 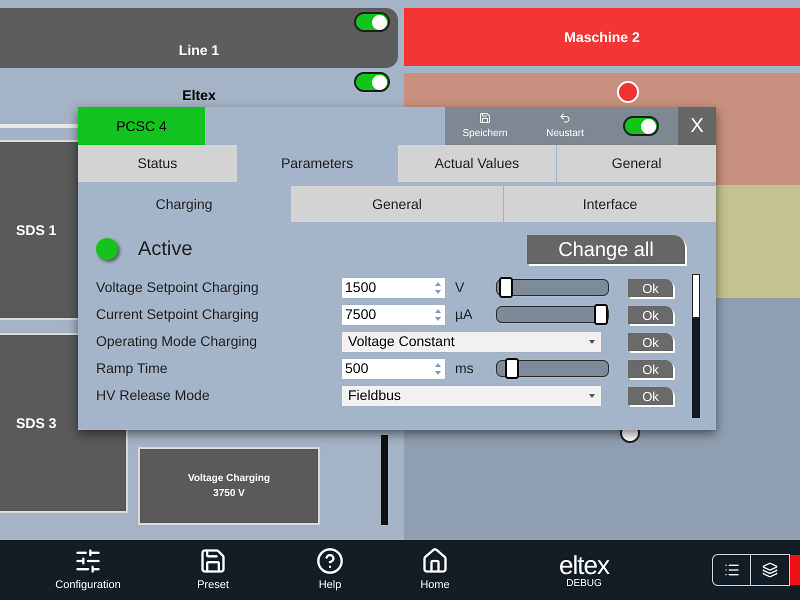 What do you see at coordinates (393, 314) in the screenshot?
I see `number-field: 7500` at bounding box center [393, 314].